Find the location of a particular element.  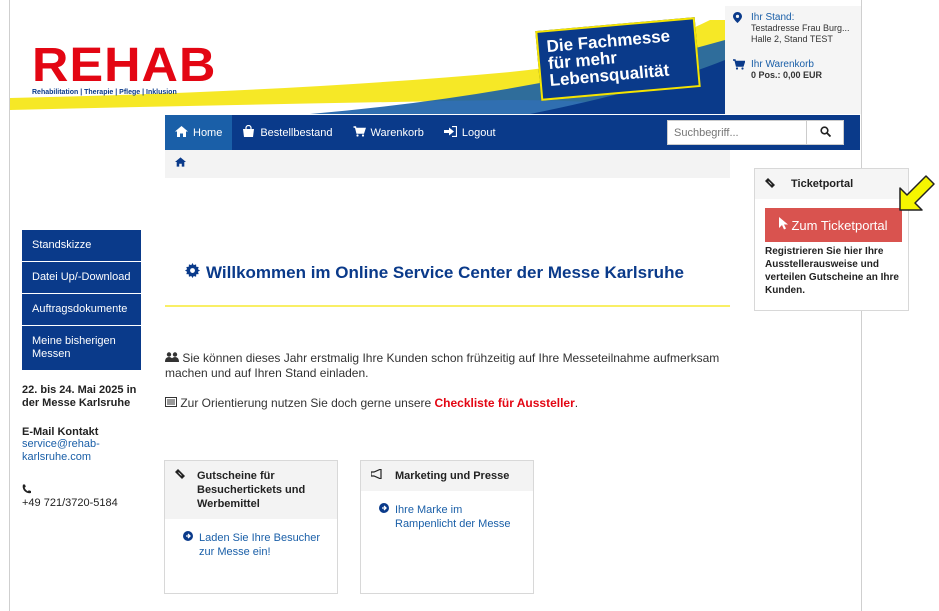

sidebar-item-datei-download: Datei Up/-Download is located at coordinates (81, 277).